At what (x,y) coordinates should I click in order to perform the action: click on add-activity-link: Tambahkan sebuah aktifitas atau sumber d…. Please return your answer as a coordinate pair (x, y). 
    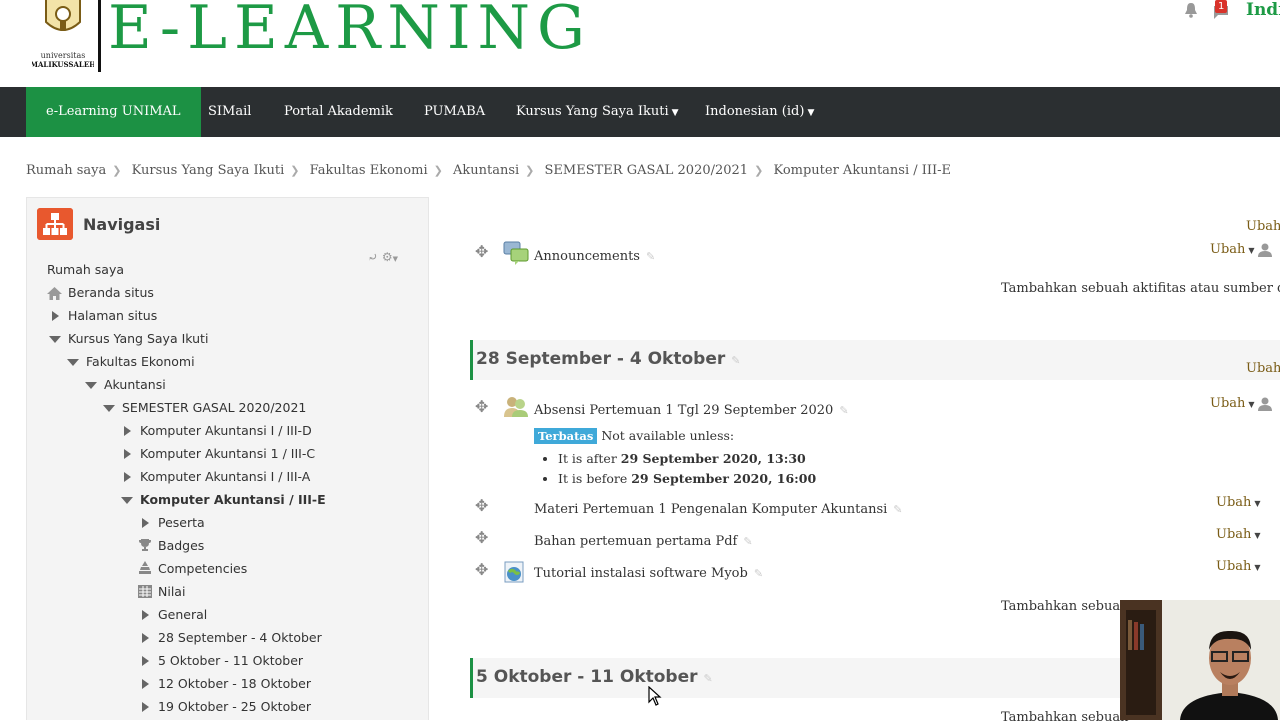
    Looking at the image, I should click on (1140, 288).